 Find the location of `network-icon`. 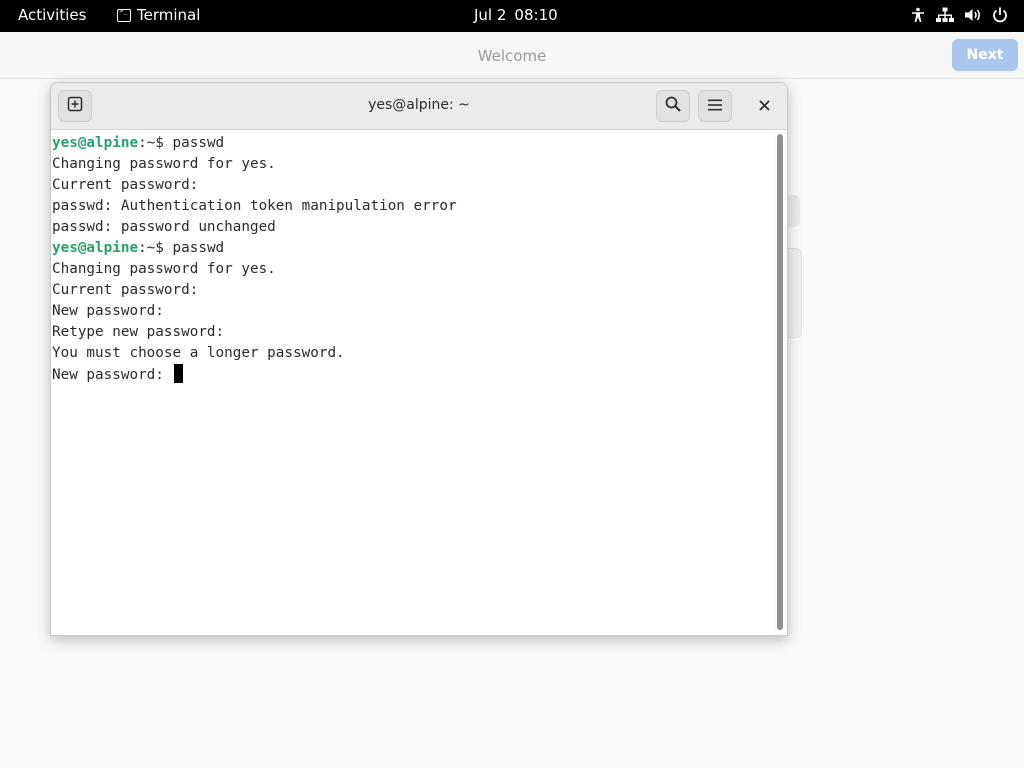

network-icon is located at coordinates (945, 15).